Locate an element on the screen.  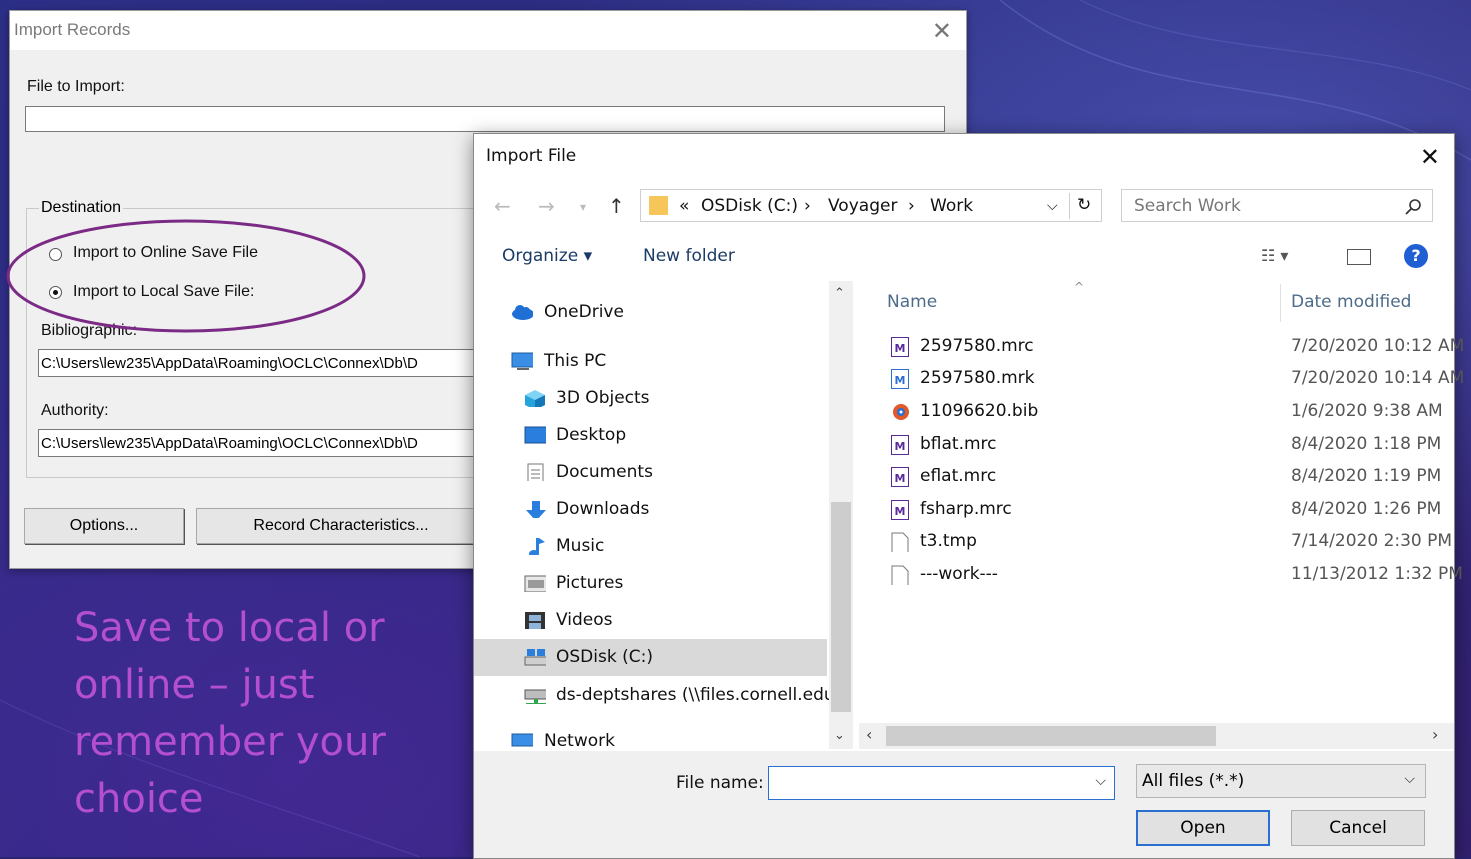
search-placeholder: Search Work is located at coordinates (1187, 206).